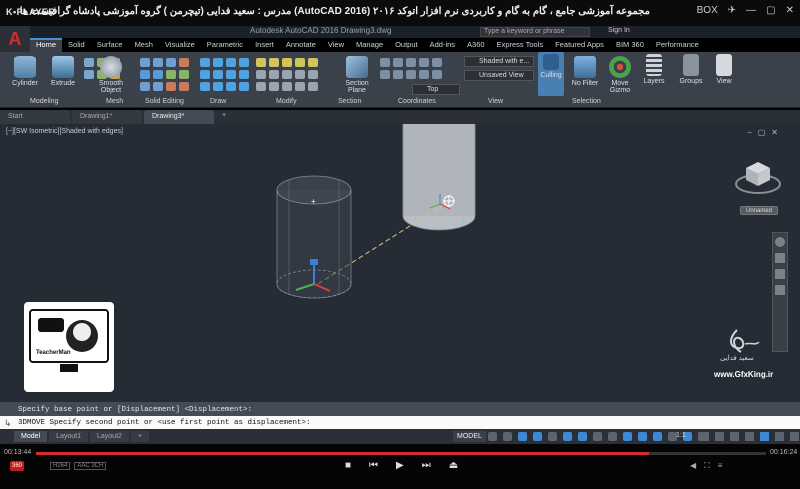  What do you see at coordinates (180, 45) in the screenshot?
I see `tab-visualize: Visualize` at bounding box center [180, 45].